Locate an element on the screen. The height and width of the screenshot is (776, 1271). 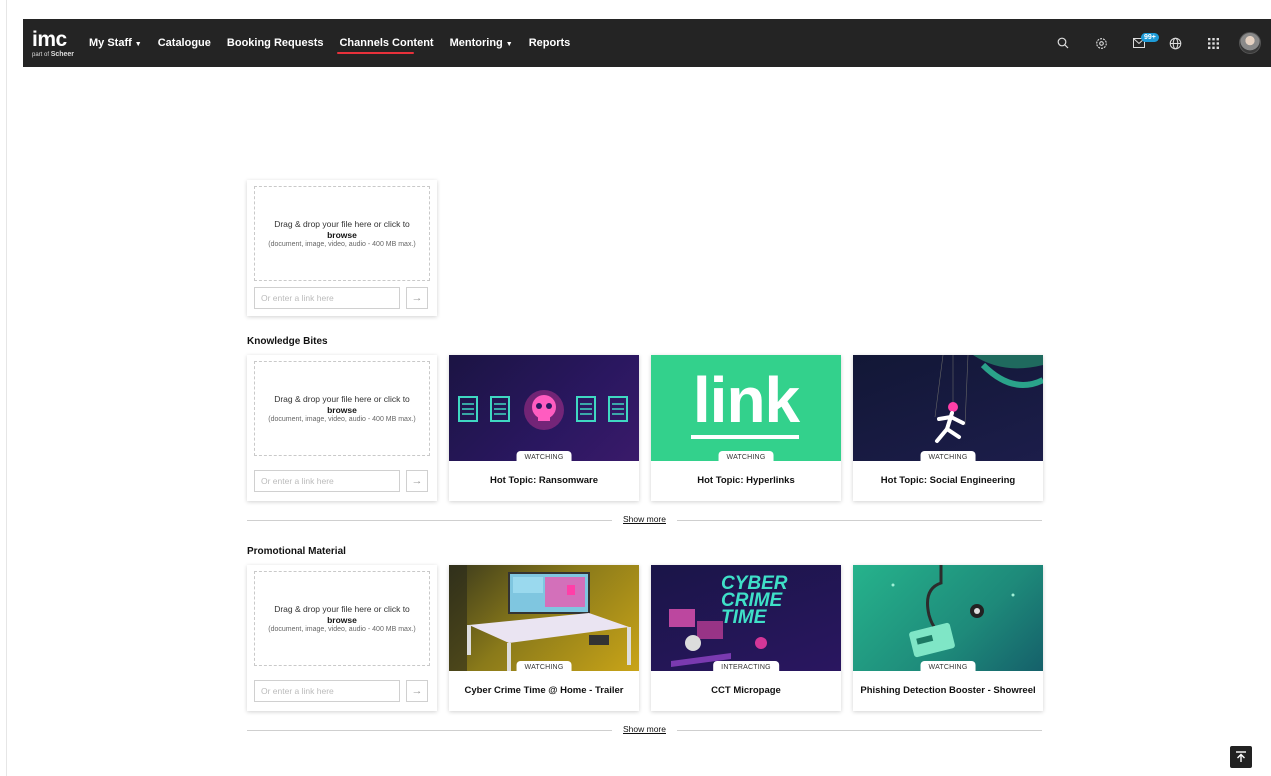
logo-subtext: part of Scheer is located at coordinates (55, 54).